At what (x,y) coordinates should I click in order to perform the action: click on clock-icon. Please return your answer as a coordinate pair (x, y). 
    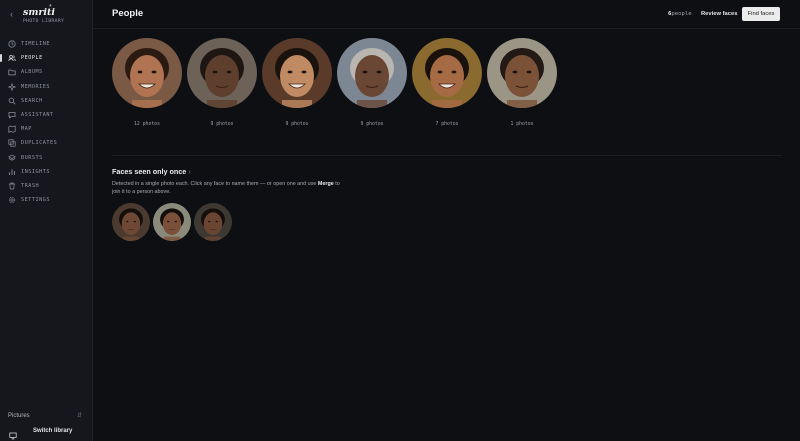
    Looking at the image, I should click on (12, 44).